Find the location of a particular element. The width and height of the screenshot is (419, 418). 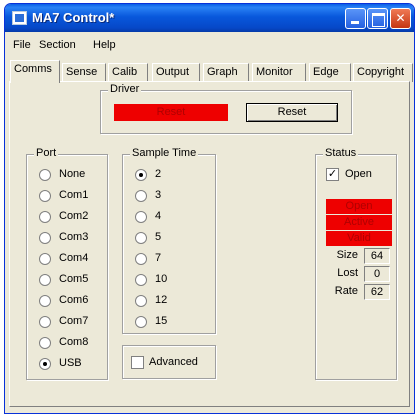

lost-value: 0 is located at coordinates (377, 274).